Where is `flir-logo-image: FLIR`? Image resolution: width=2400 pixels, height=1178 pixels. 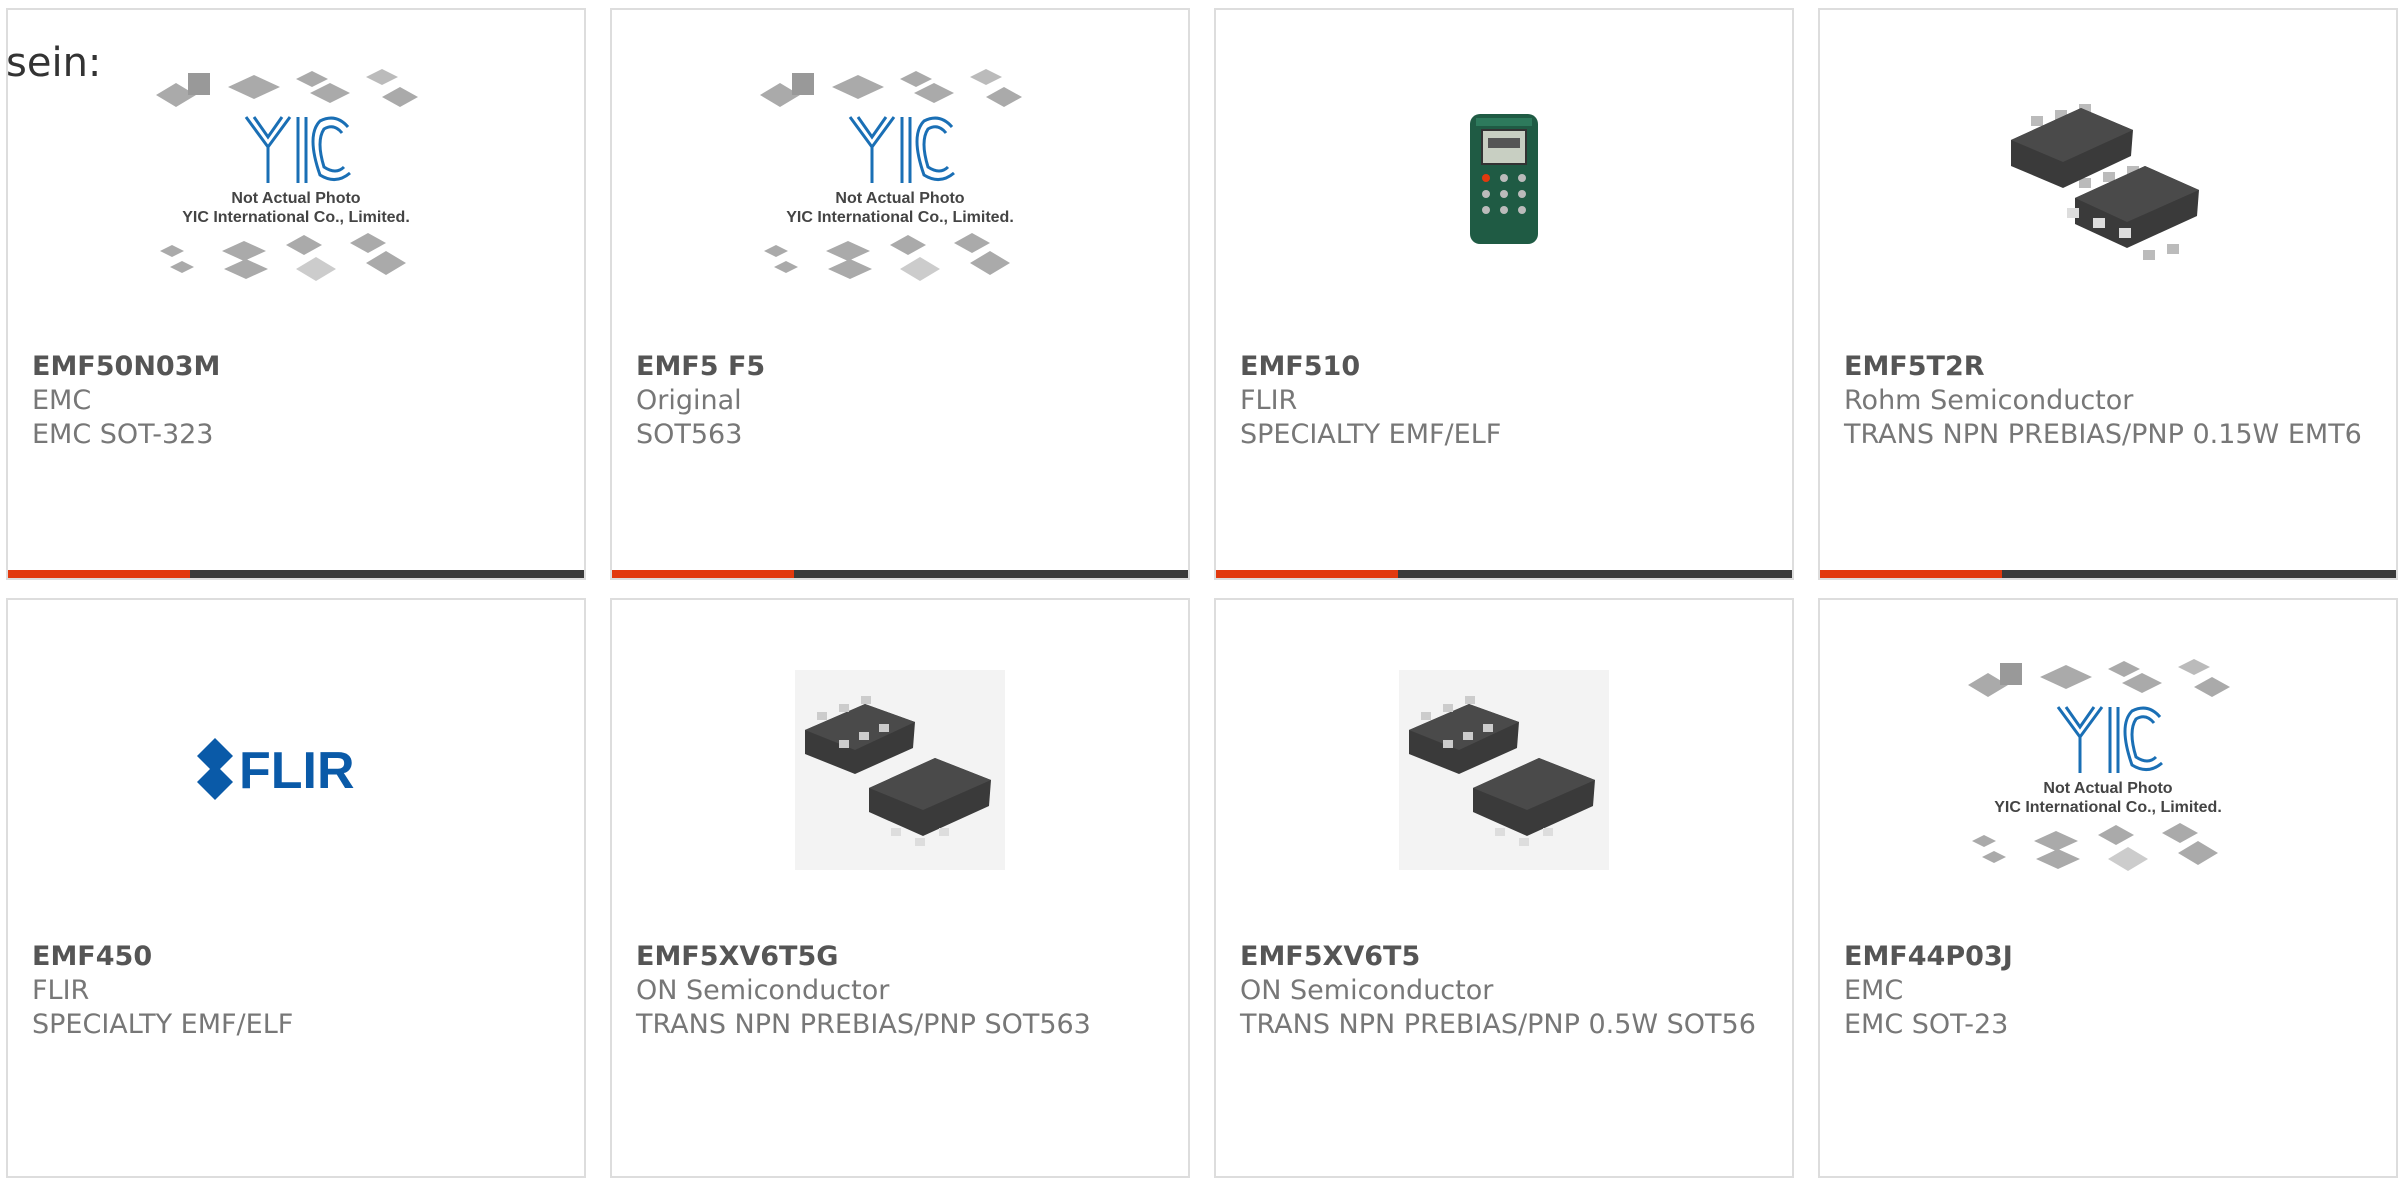
flir-logo-image: FLIR is located at coordinates (276, 769).